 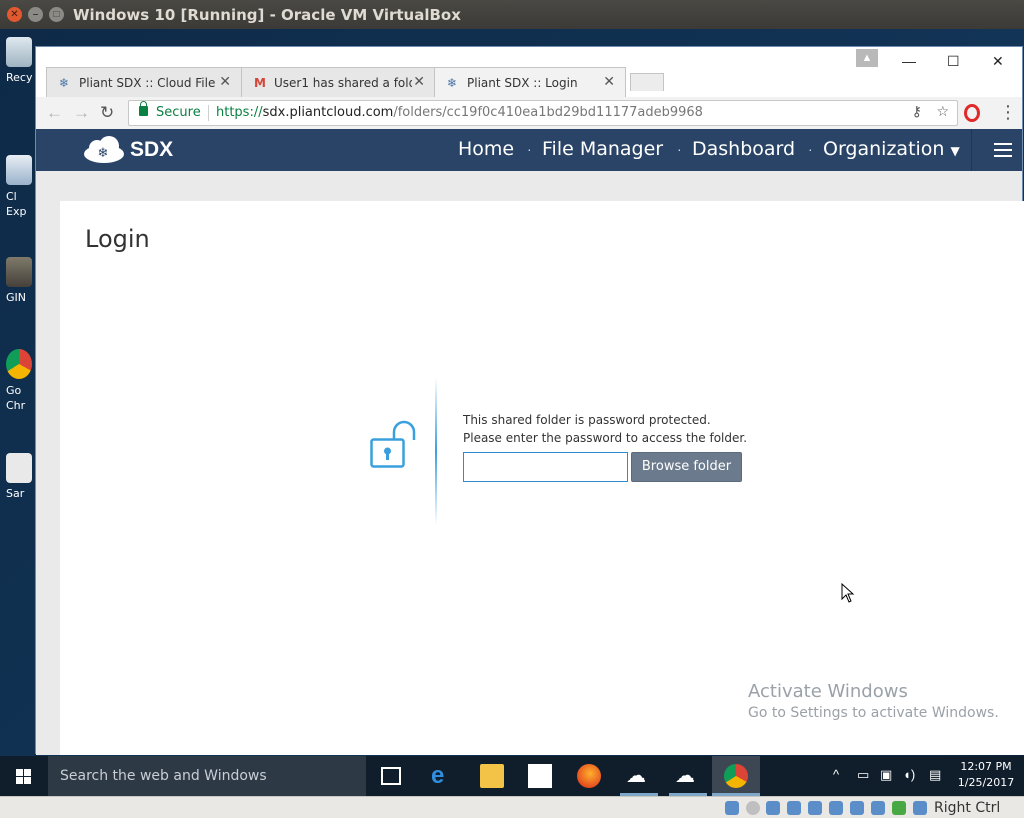 I want to click on maximize-icon: ☐, so click(x=953, y=61).